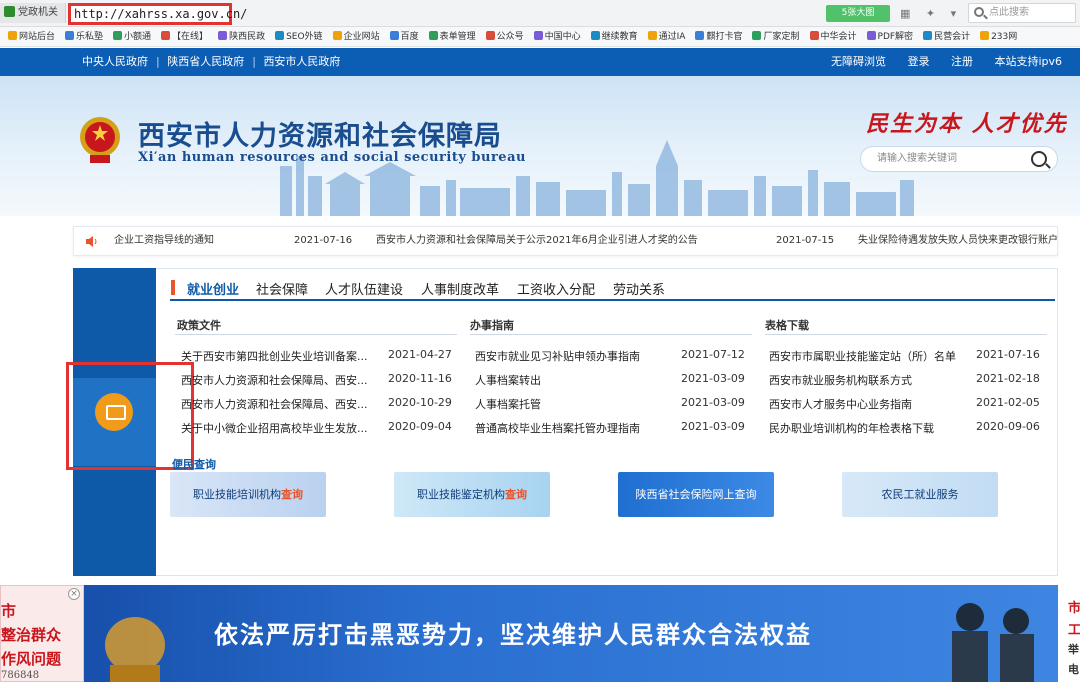  I want to click on list-item: 西安市就业服务机构联系方式, so click(872, 380).